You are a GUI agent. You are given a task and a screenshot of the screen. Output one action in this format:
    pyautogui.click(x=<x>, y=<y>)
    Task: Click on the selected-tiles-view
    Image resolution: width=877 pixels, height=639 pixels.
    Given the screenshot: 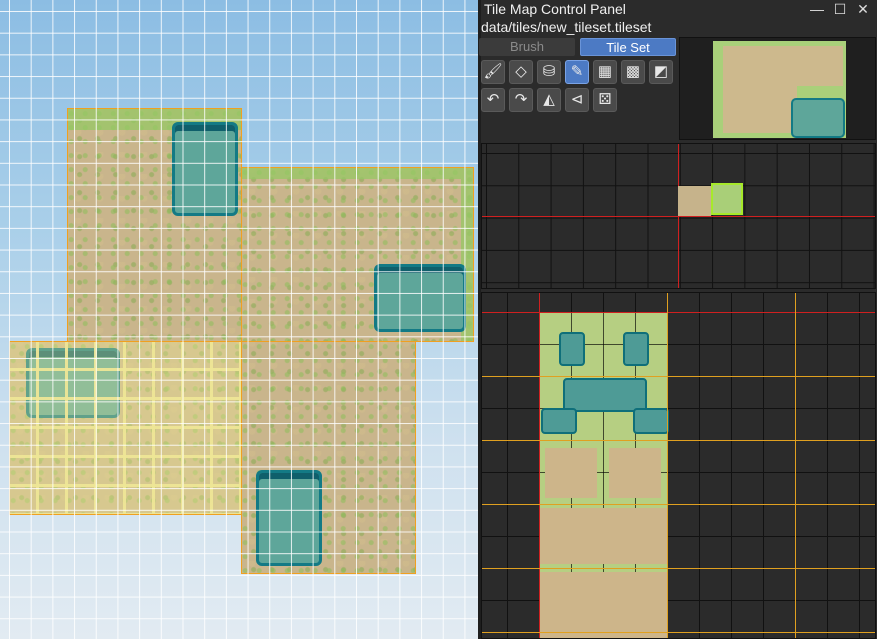 What is the action you would take?
    pyautogui.click(x=678, y=216)
    